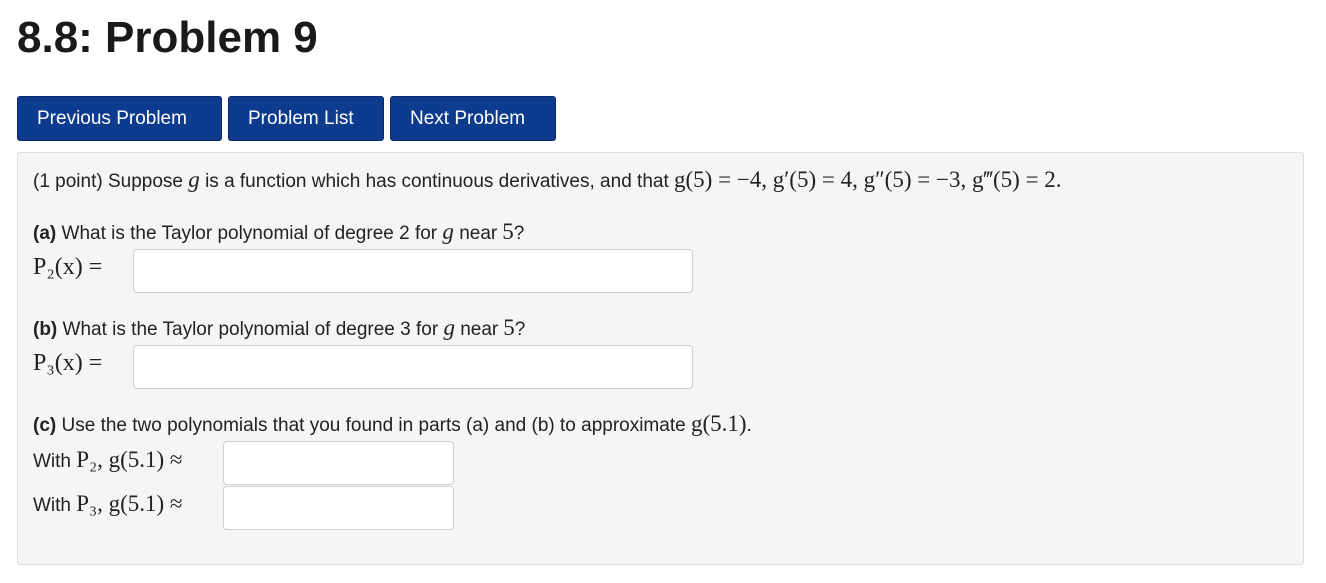 The width and height of the screenshot is (1326, 583). I want to click on part-a-near-text: near, so click(478, 233).